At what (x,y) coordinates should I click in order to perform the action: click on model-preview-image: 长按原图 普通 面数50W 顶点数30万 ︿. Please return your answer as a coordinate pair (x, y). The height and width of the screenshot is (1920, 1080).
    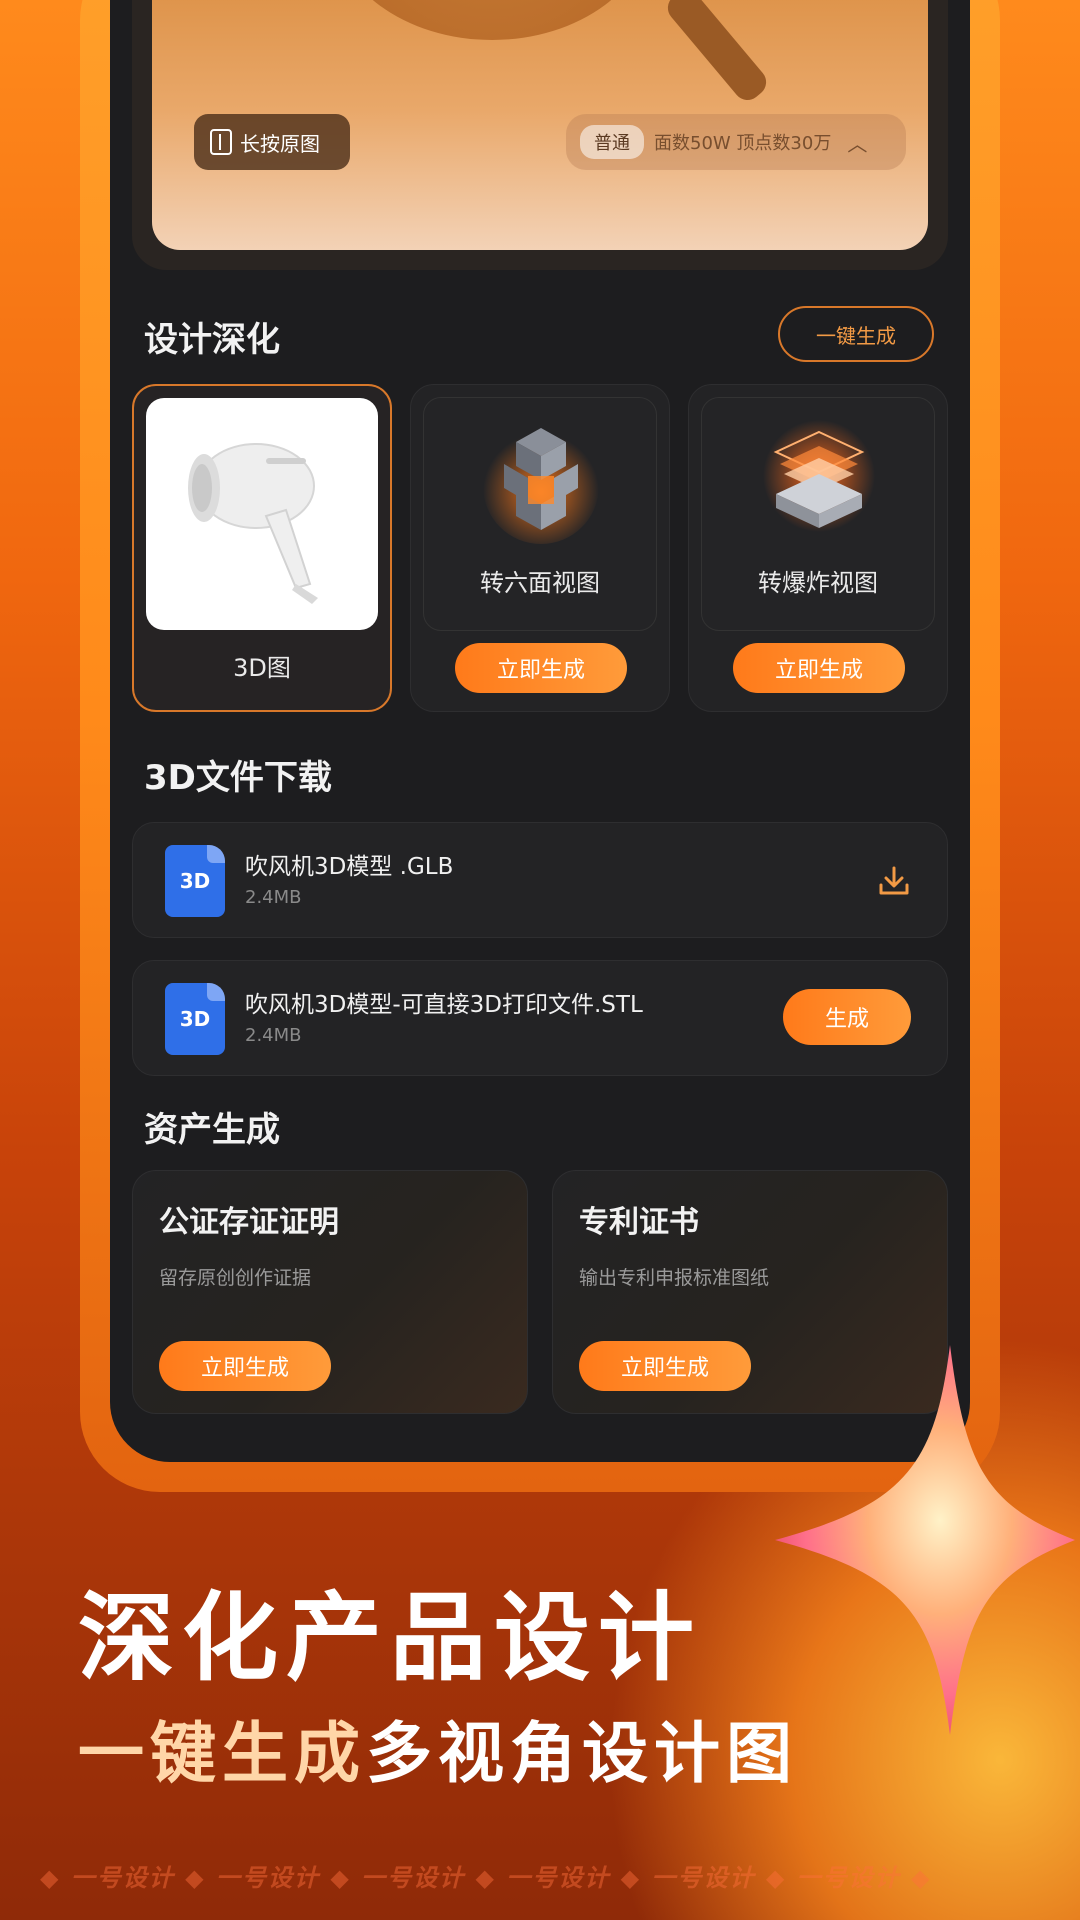
    Looking at the image, I should click on (540, 125).